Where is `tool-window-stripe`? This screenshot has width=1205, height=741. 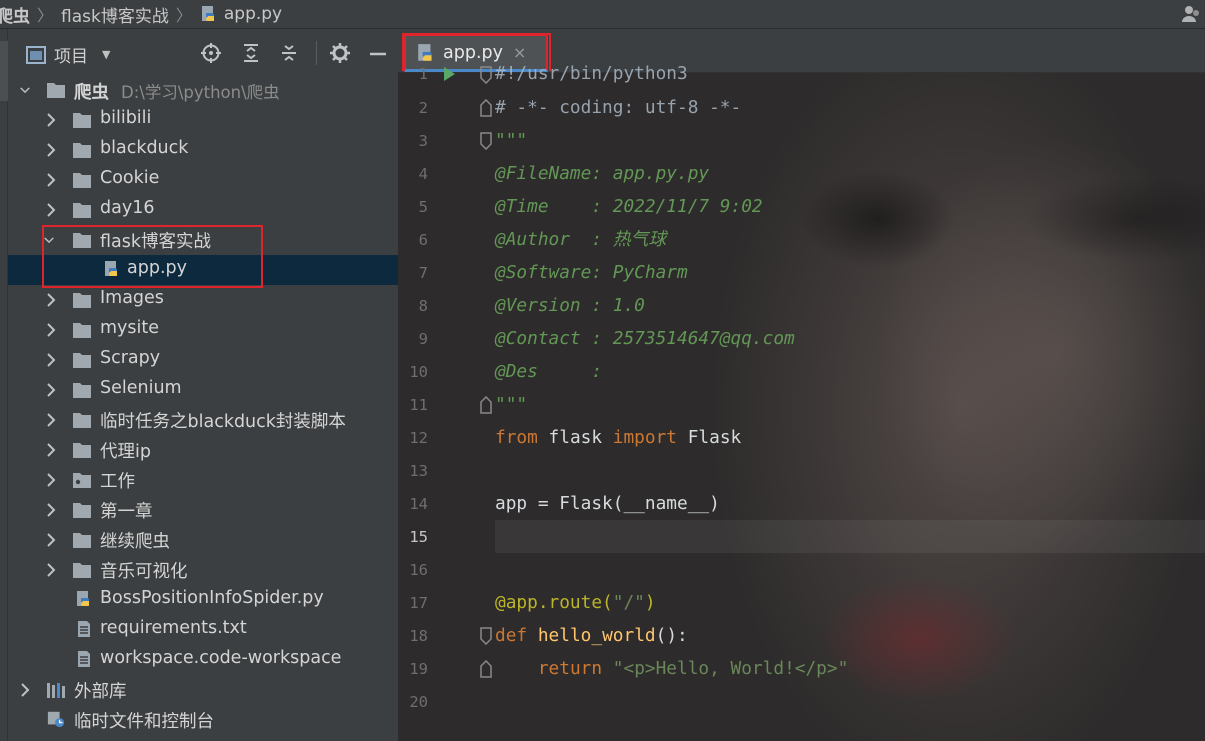
tool-window-stripe is located at coordinates (4, 385).